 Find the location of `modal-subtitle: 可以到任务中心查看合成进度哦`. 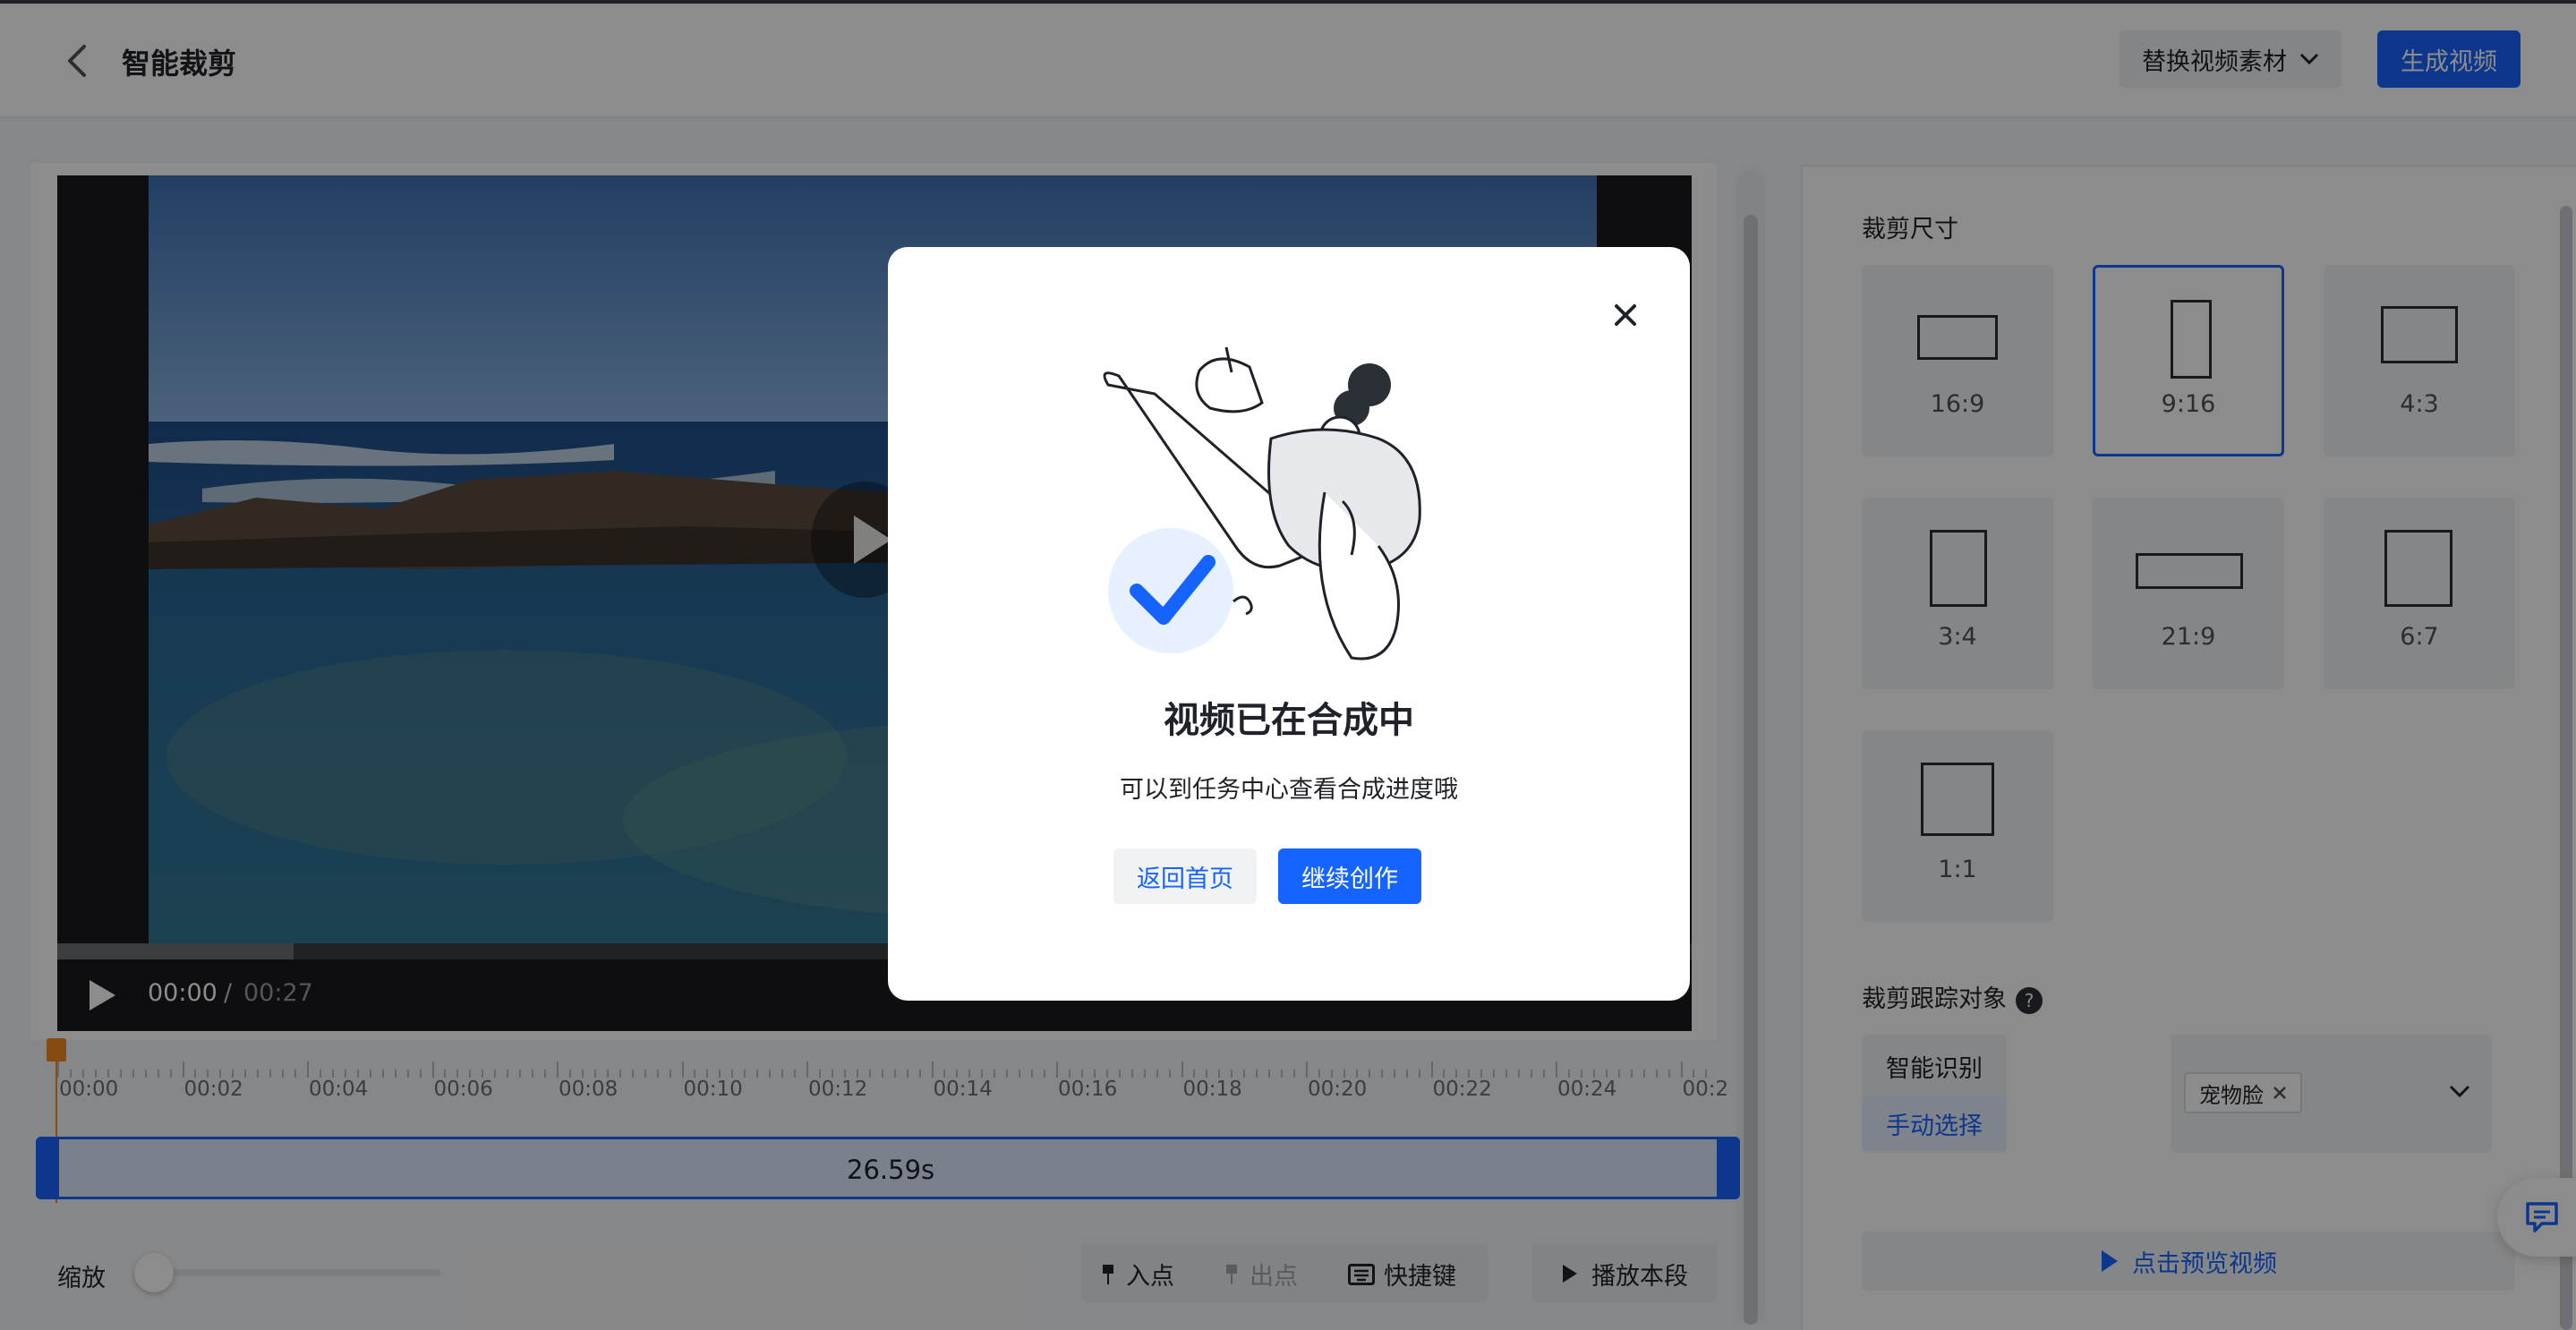

modal-subtitle: 可以到任务中心查看合成进度哦 is located at coordinates (1289, 790).